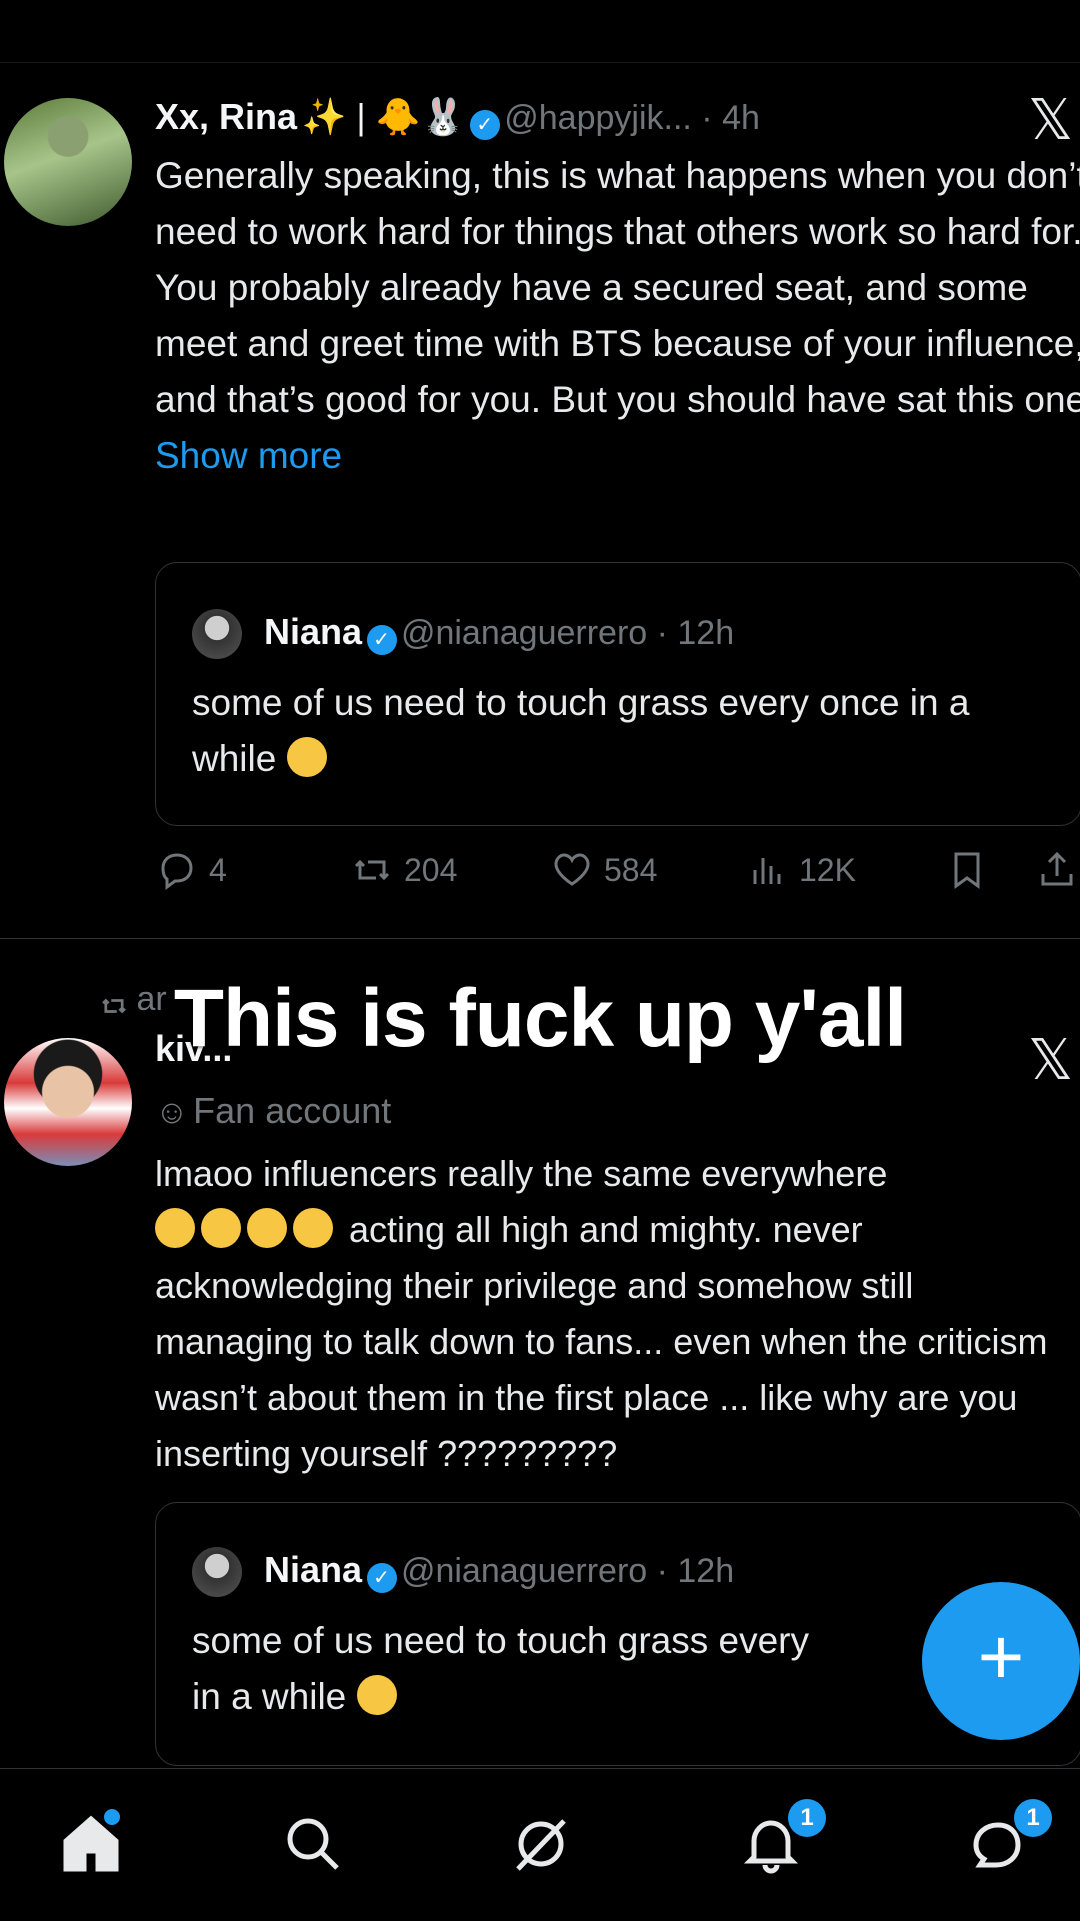 The image size is (1080, 1921). I want to click on views-count: 12K, so click(827, 869).